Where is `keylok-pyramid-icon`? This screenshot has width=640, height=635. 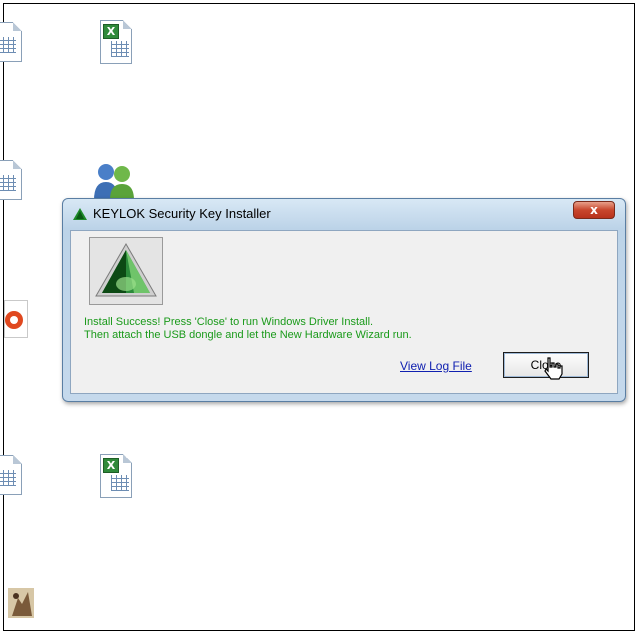 keylok-pyramid-icon is located at coordinates (126, 269).